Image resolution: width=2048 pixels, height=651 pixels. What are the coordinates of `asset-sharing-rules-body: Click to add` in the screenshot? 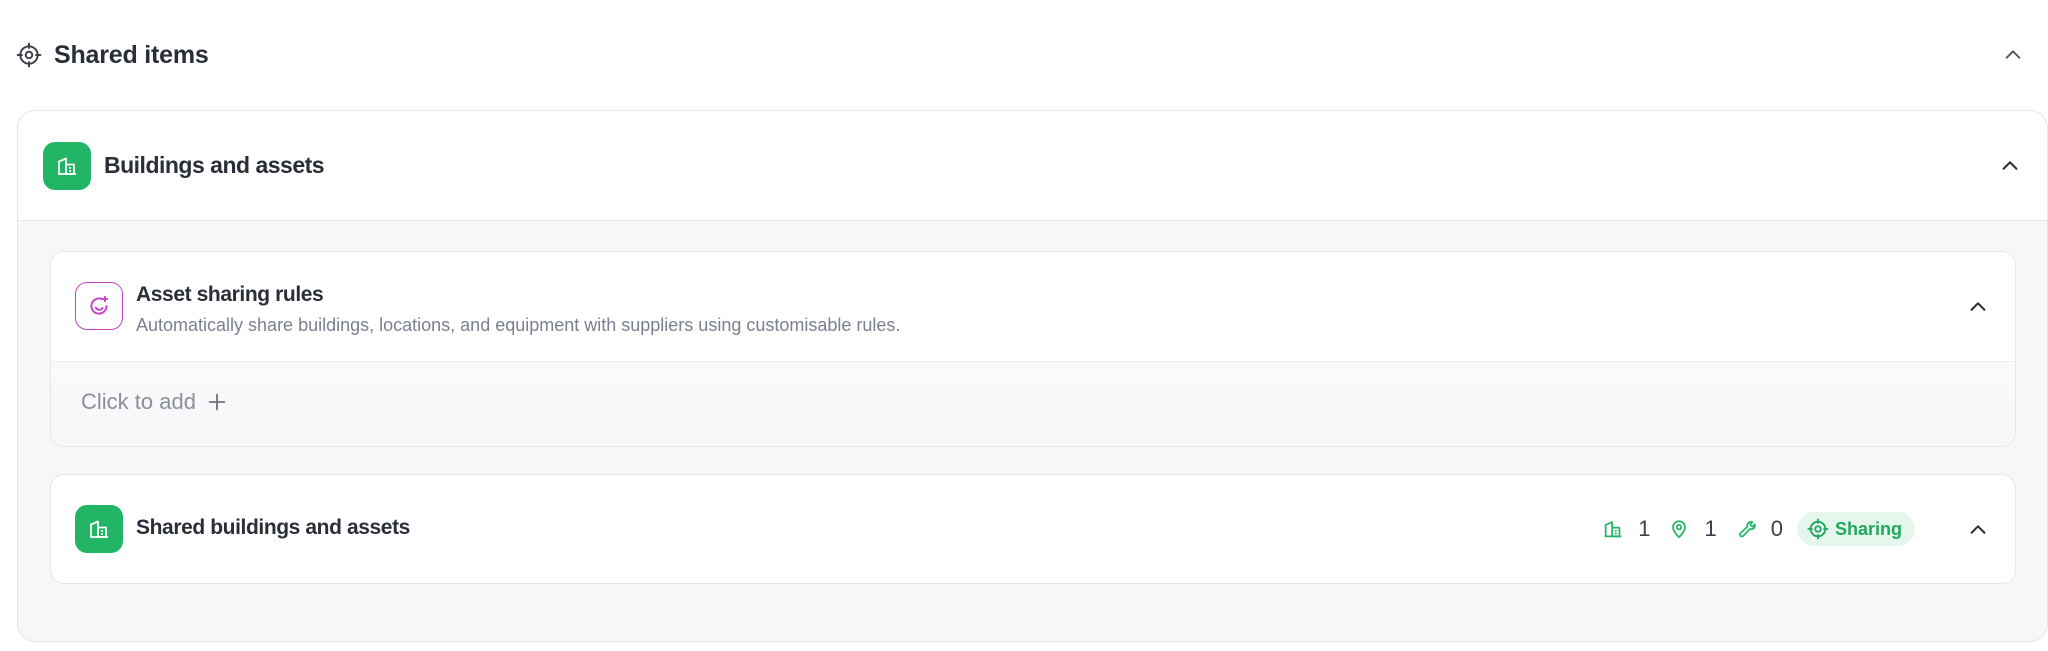 It's located at (1033, 404).